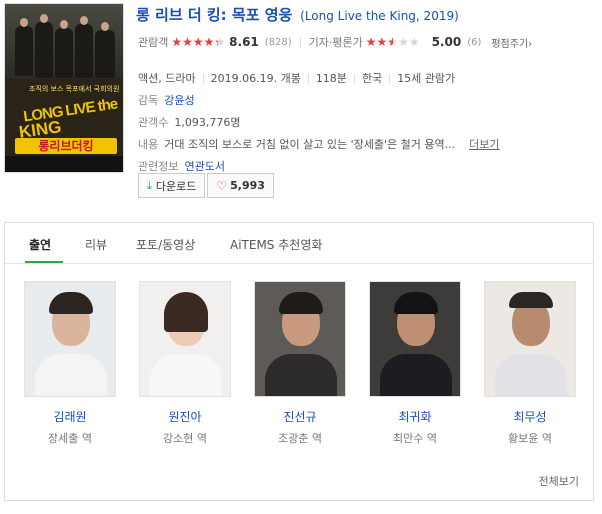  Describe the element at coordinates (44, 262) in the screenshot. I see `active-tab-indicator` at that location.